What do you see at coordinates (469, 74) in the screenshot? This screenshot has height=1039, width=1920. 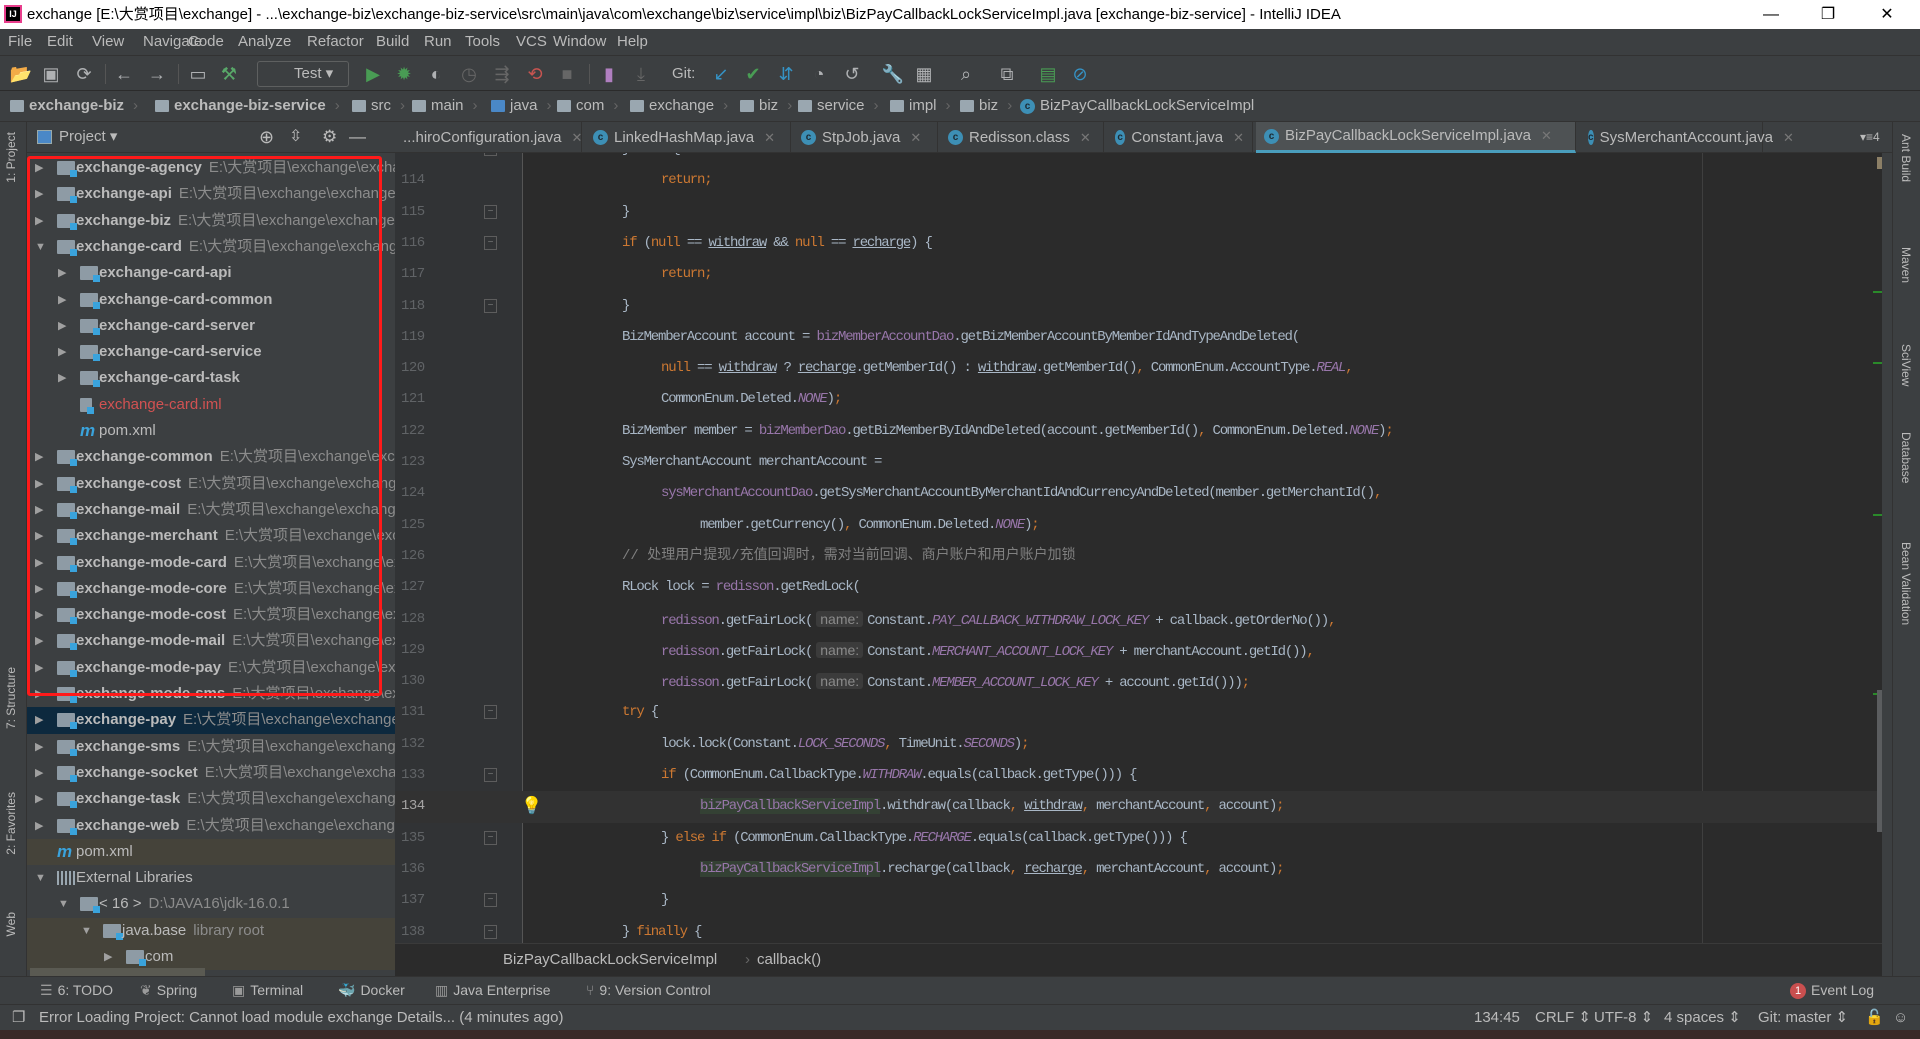 I see `profile-icon: ◷` at bounding box center [469, 74].